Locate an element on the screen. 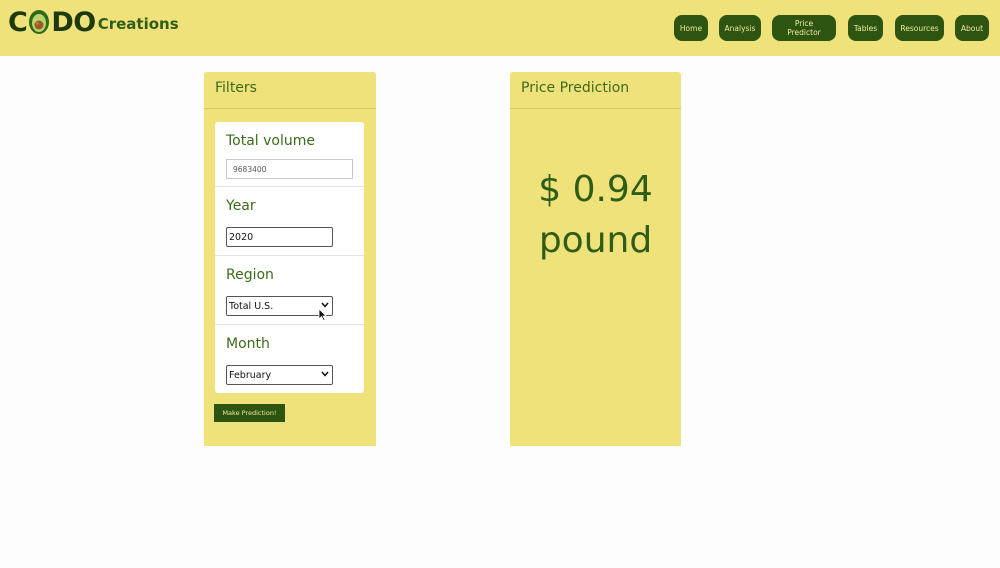 The image size is (1000, 568). year-input: 2020 is located at coordinates (279, 237).